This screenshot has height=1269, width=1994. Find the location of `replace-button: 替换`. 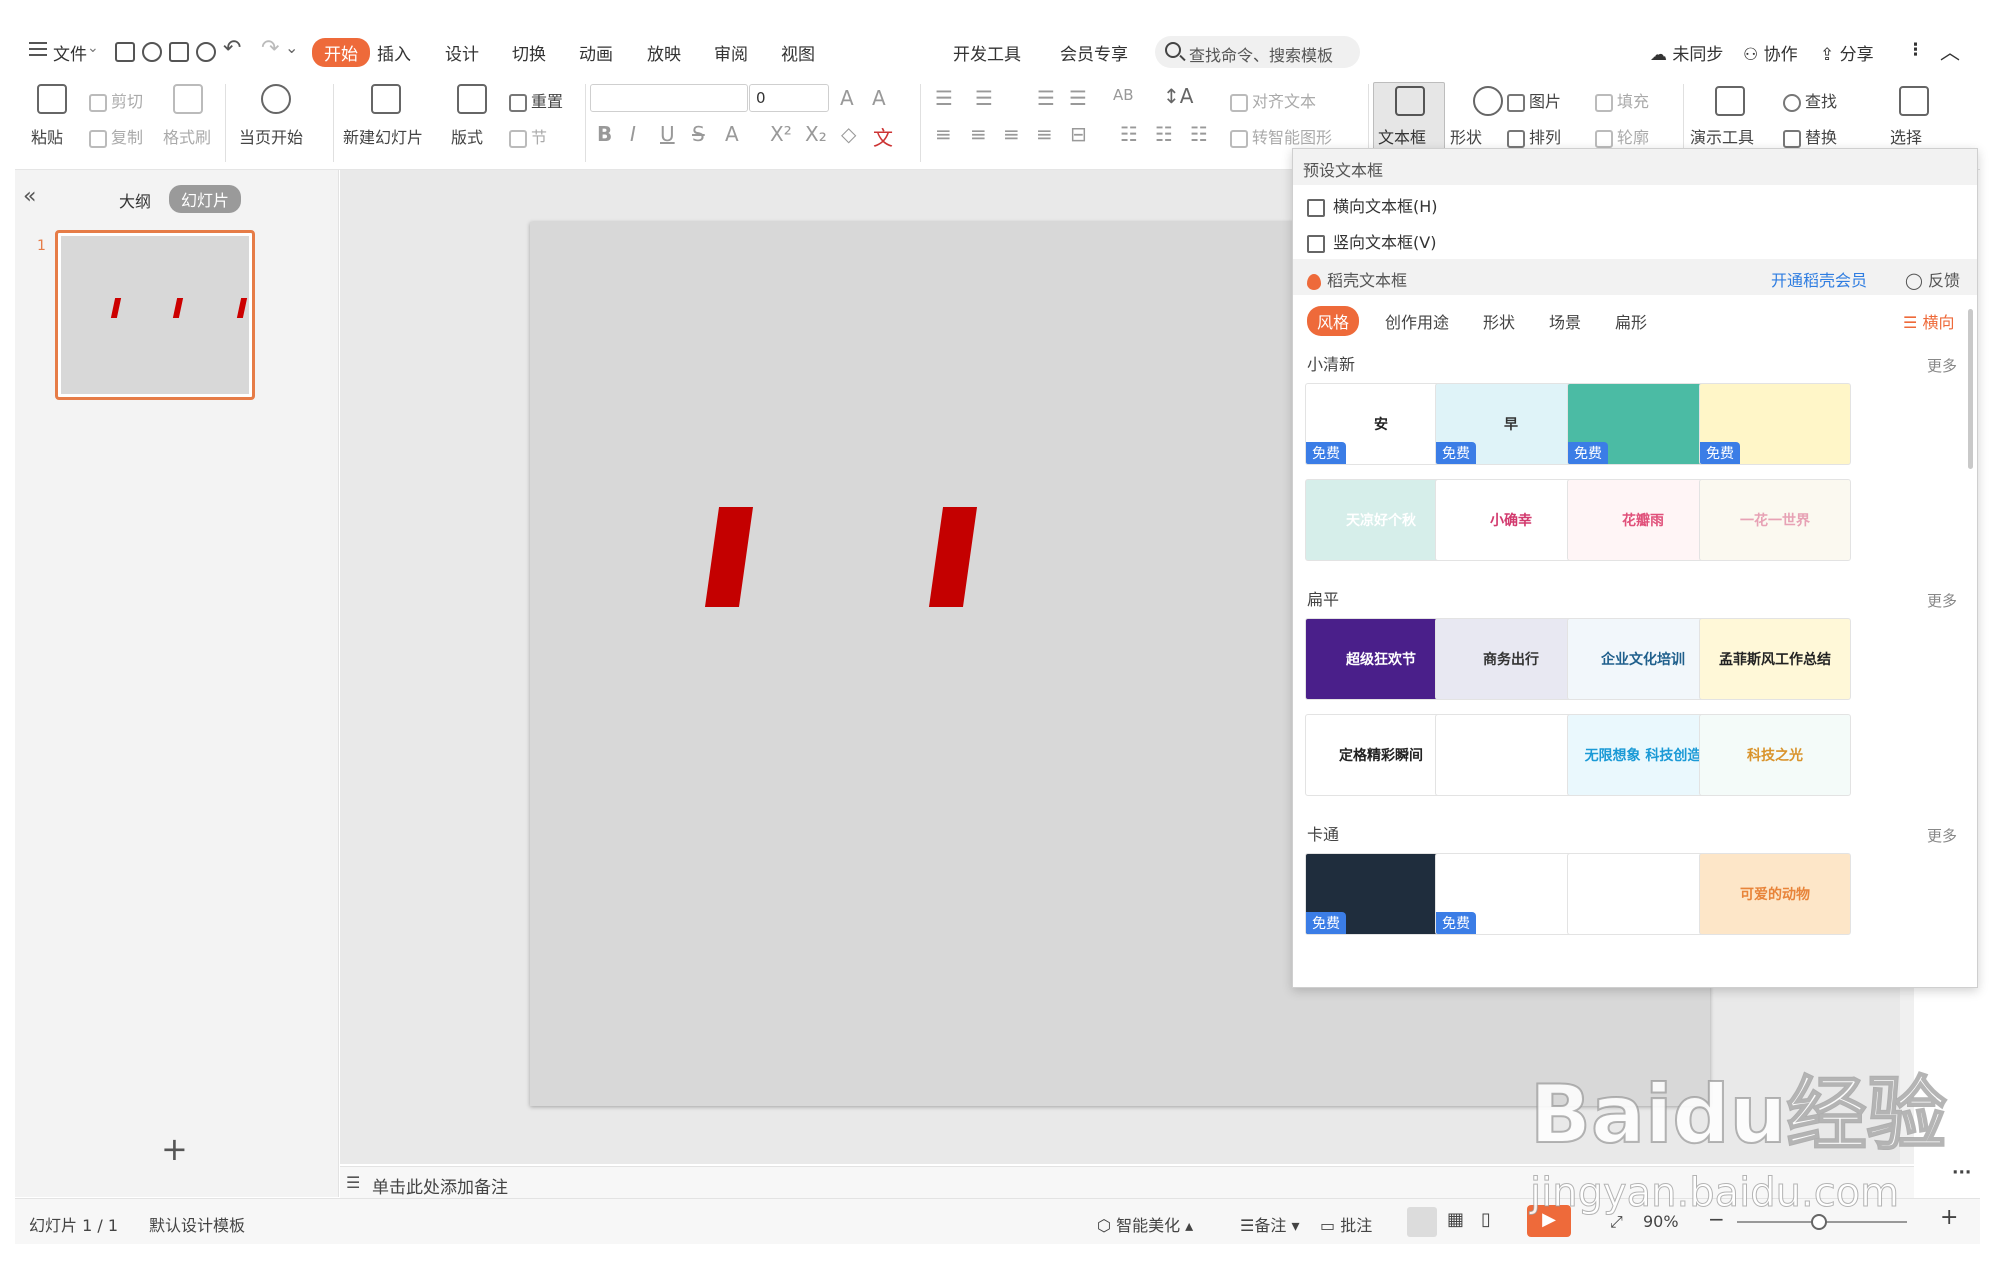

replace-button: 替换 is located at coordinates (1810, 136).